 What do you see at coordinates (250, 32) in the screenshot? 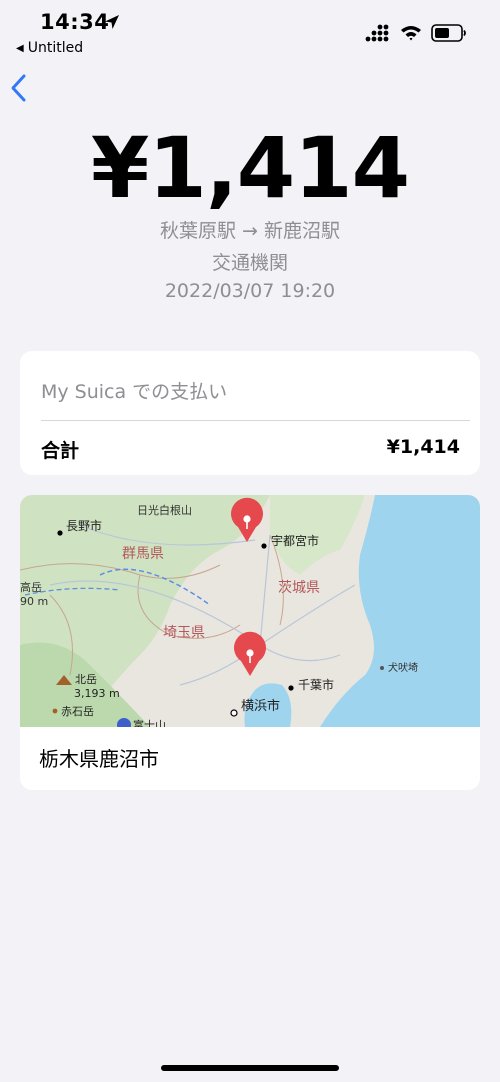
I see `status-bar: 14:34 ◀ Untitled` at bounding box center [250, 32].